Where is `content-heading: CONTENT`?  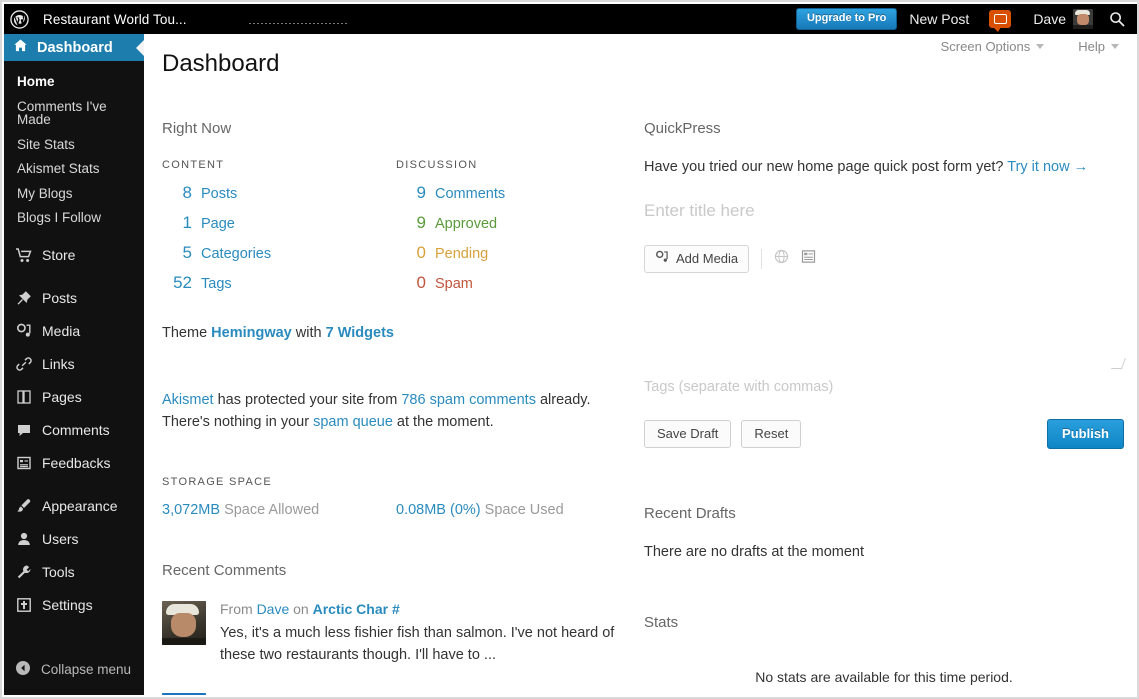
content-heading: CONTENT is located at coordinates (193, 165).